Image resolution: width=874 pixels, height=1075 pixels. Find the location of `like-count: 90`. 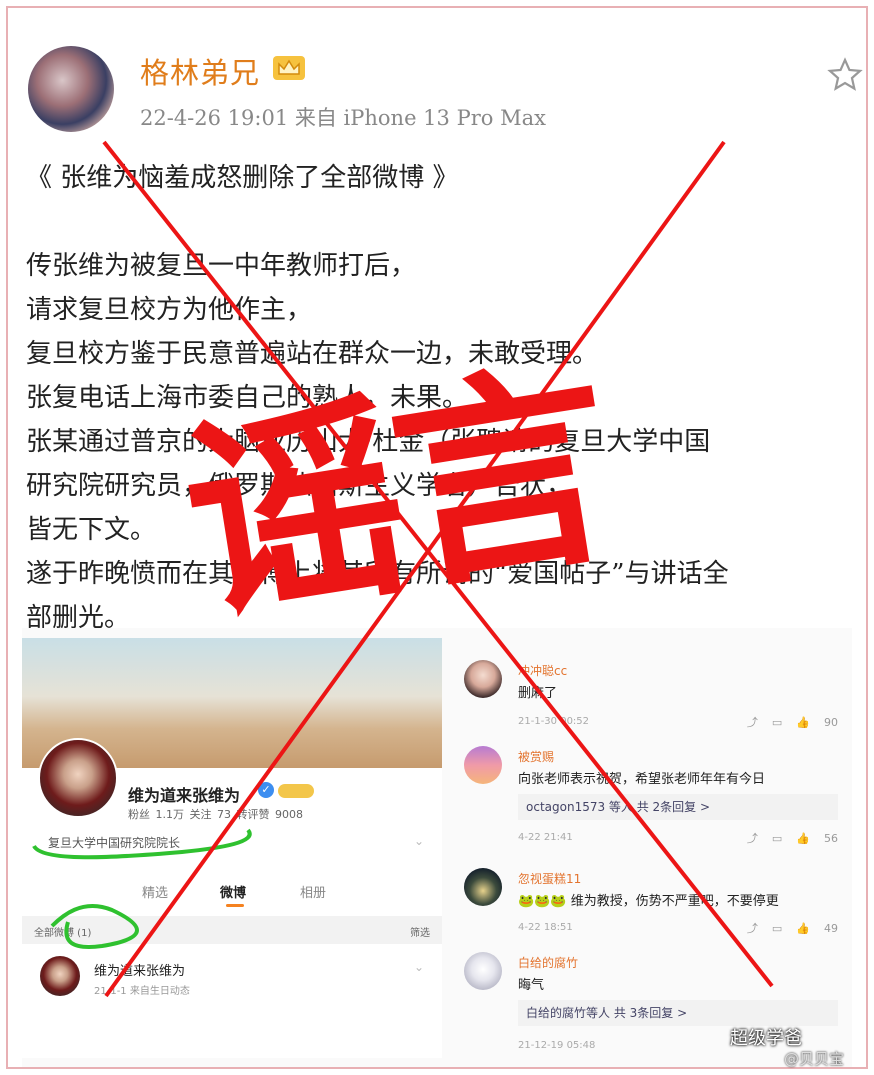

like-count: 90 is located at coordinates (831, 722).